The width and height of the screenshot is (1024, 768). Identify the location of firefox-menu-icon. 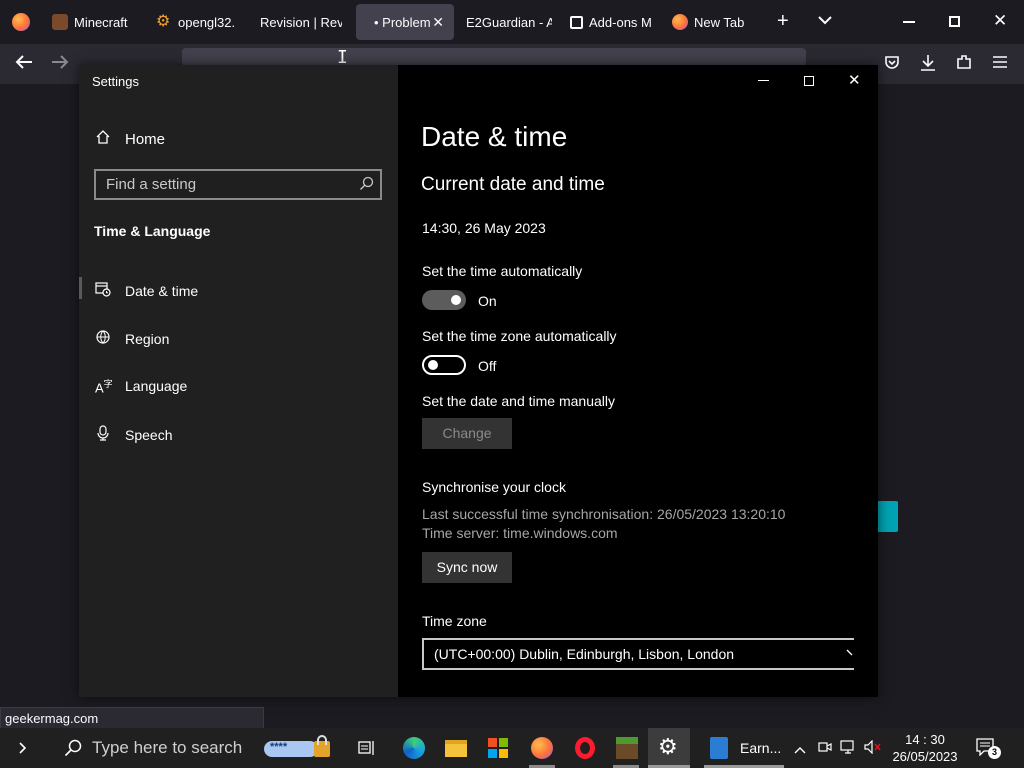
(21, 22).